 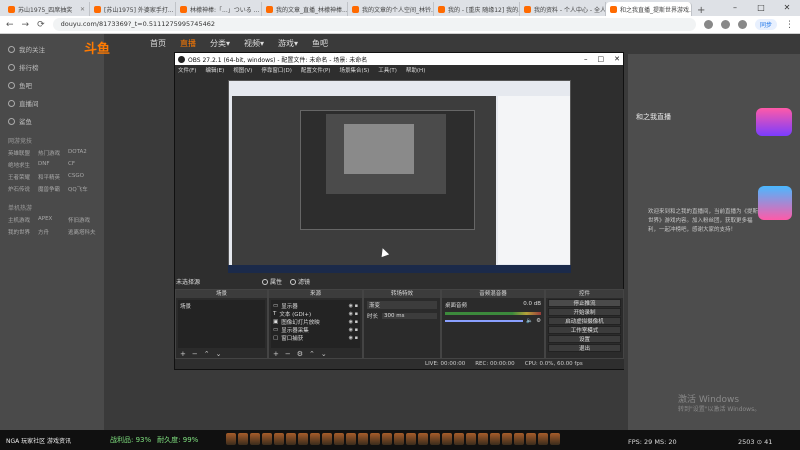 What do you see at coordinates (529, 321) in the screenshot?
I see `speaker-icon: 🔈` at bounding box center [529, 321].